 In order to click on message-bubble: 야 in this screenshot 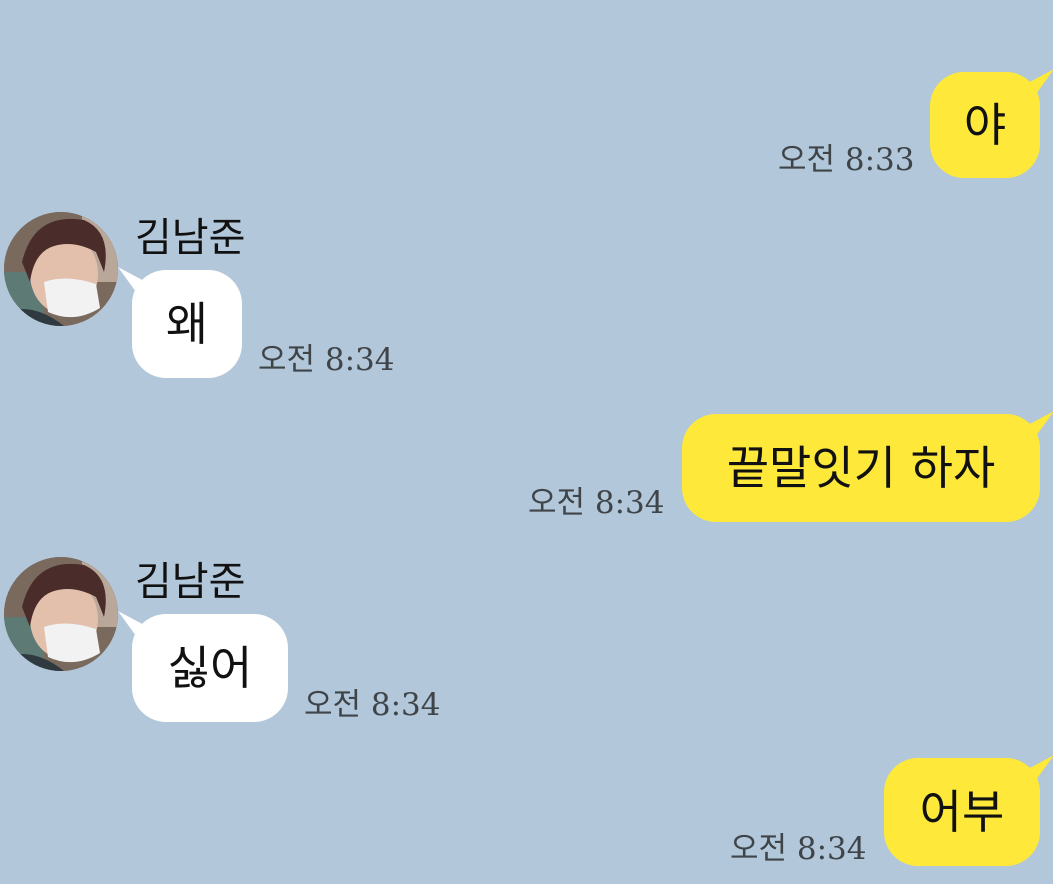, I will do `click(985, 125)`.